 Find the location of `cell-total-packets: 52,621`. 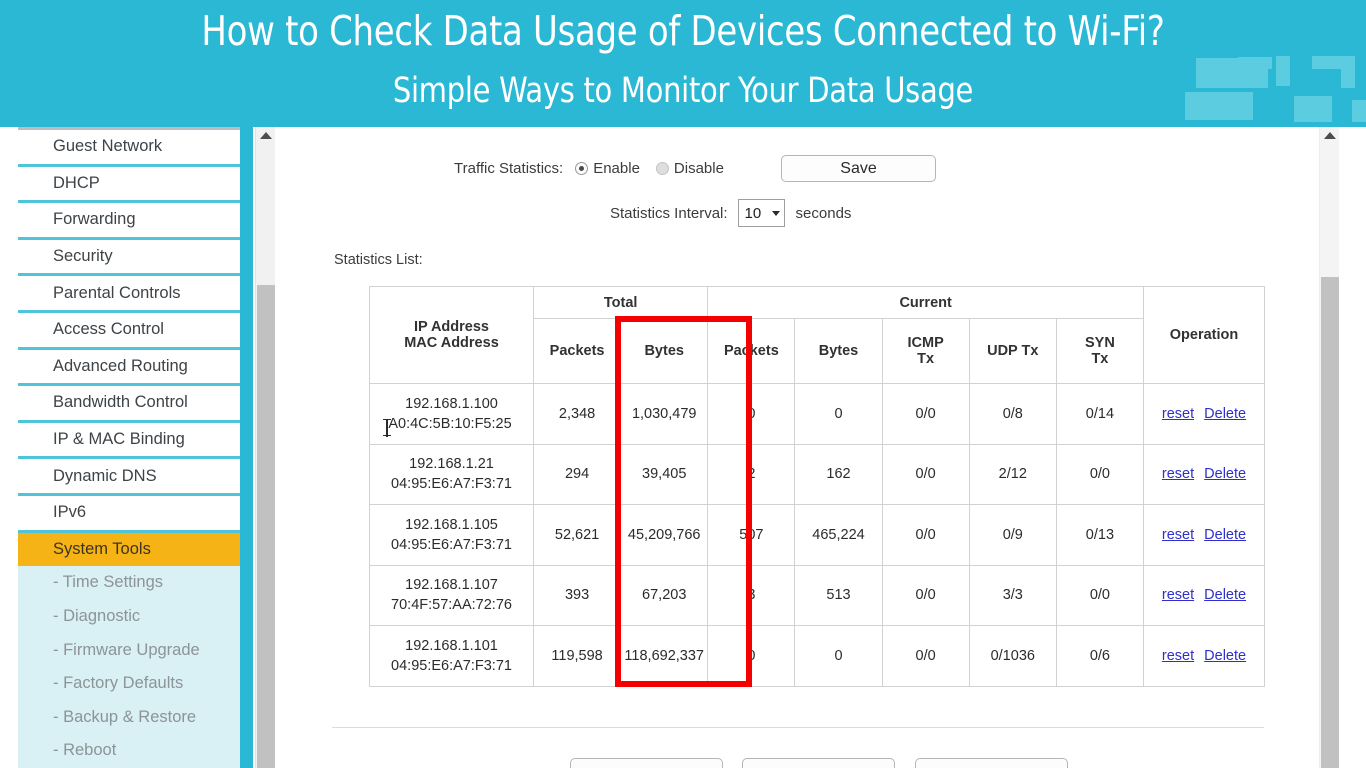

cell-total-packets: 52,621 is located at coordinates (577, 535).